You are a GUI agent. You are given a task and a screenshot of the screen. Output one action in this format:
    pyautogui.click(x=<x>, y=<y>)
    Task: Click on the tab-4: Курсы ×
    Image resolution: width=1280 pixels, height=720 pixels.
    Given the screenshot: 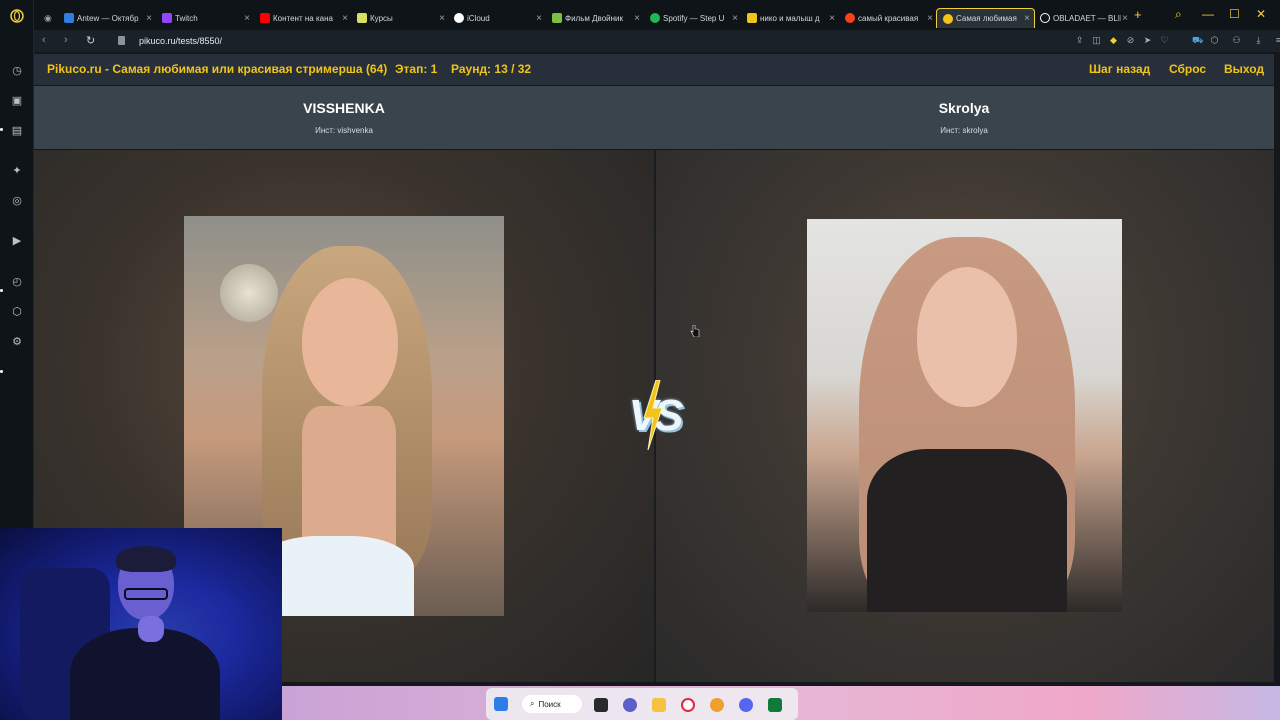 What is the action you would take?
    pyautogui.click(x=400, y=18)
    